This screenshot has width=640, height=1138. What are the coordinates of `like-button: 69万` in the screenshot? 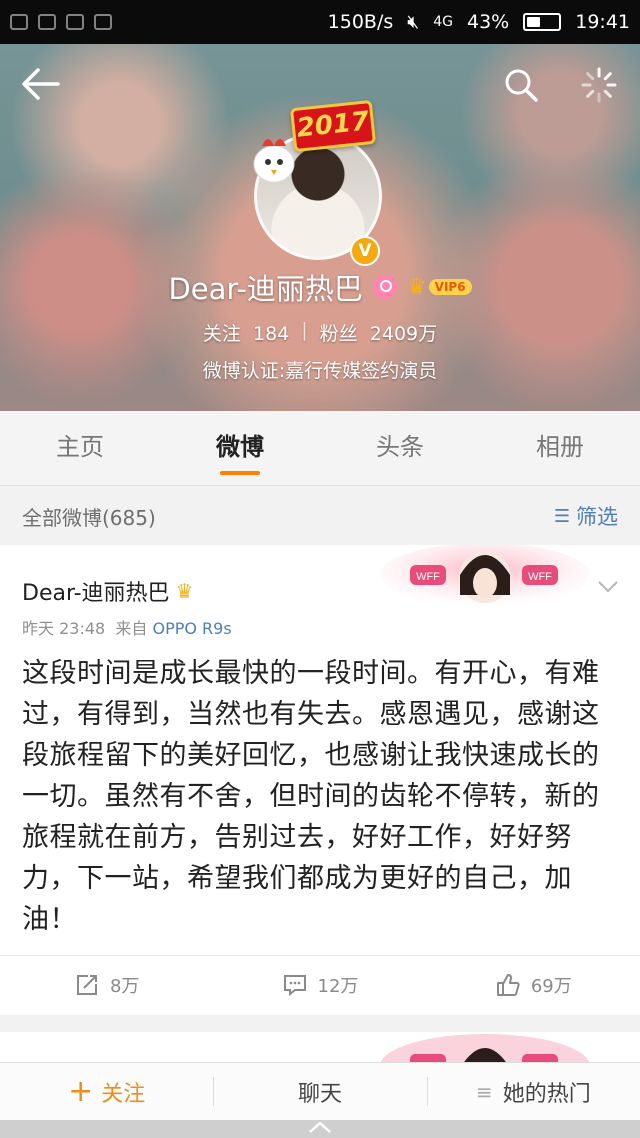 It's located at (533, 984).